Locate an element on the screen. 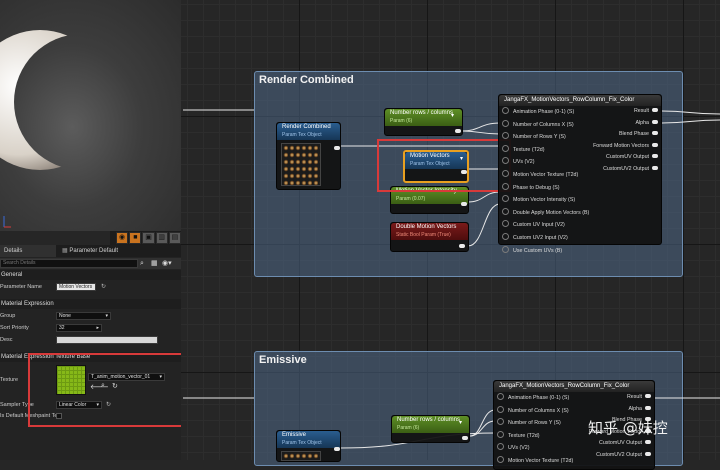 The height and width of the screenshot is (470, 720). node-emissive: Emissive Param Tex Object is located at coordinates (308, 446).